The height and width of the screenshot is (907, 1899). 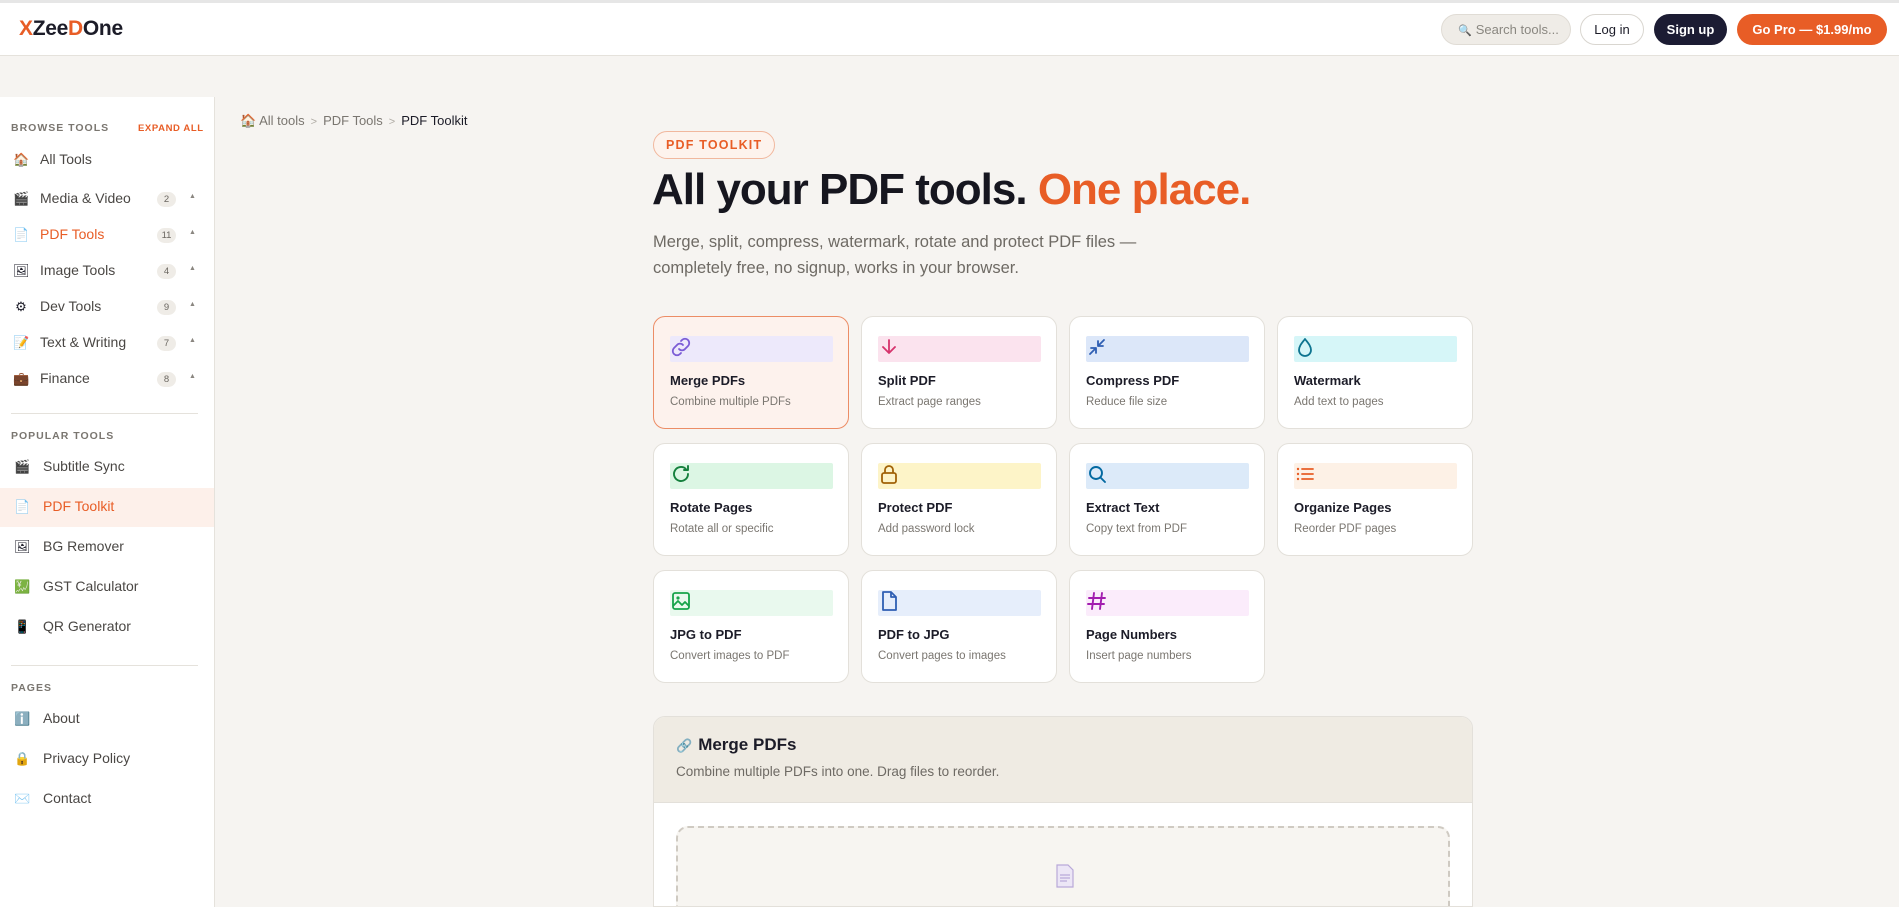 What do you see at coordinates (107, 507) in the screenshot?
I see `sidebar-item-pdf-toolkit: 📄 PDF Toolkit` at bounding box center [107, 507].